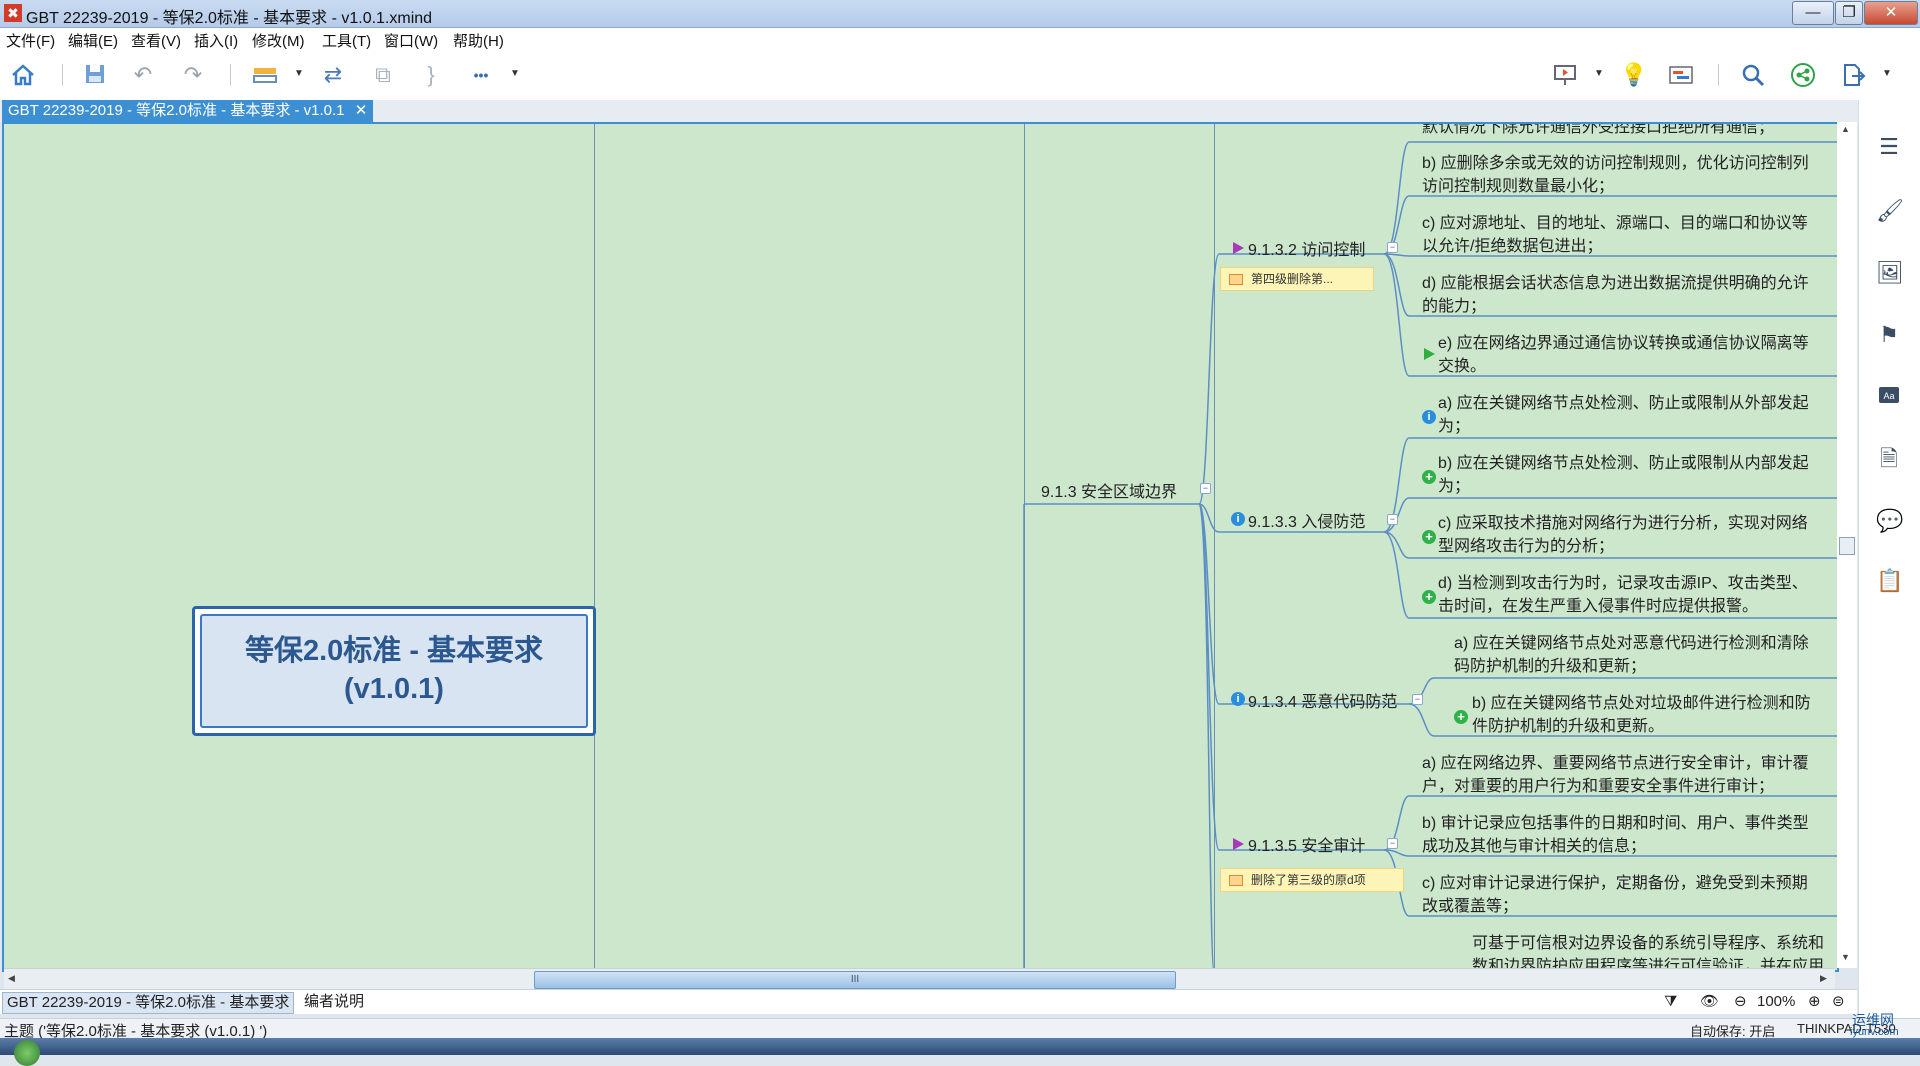 The width and height of the screenshot is (1920, 1066). I want to click on comment-icon: 💬, so click(1889, 521).